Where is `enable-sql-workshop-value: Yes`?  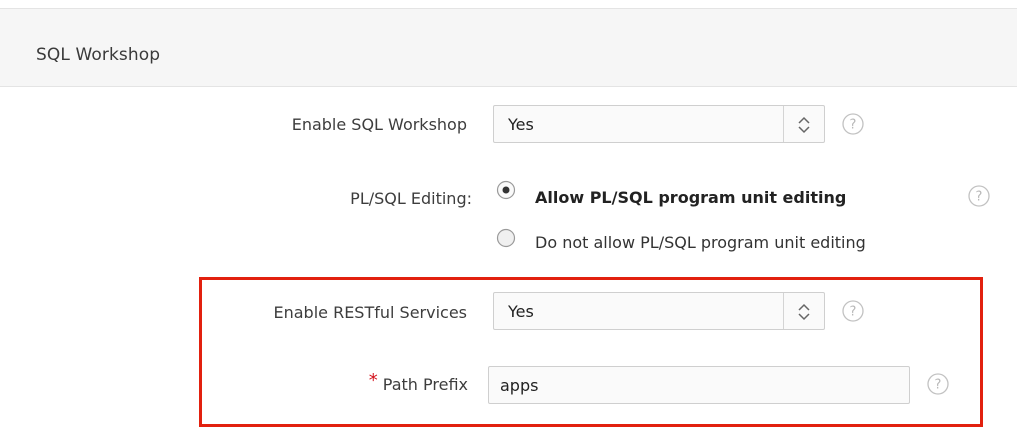
enable-sql-workshop-value: Yes is located at coordinates (521, 124).